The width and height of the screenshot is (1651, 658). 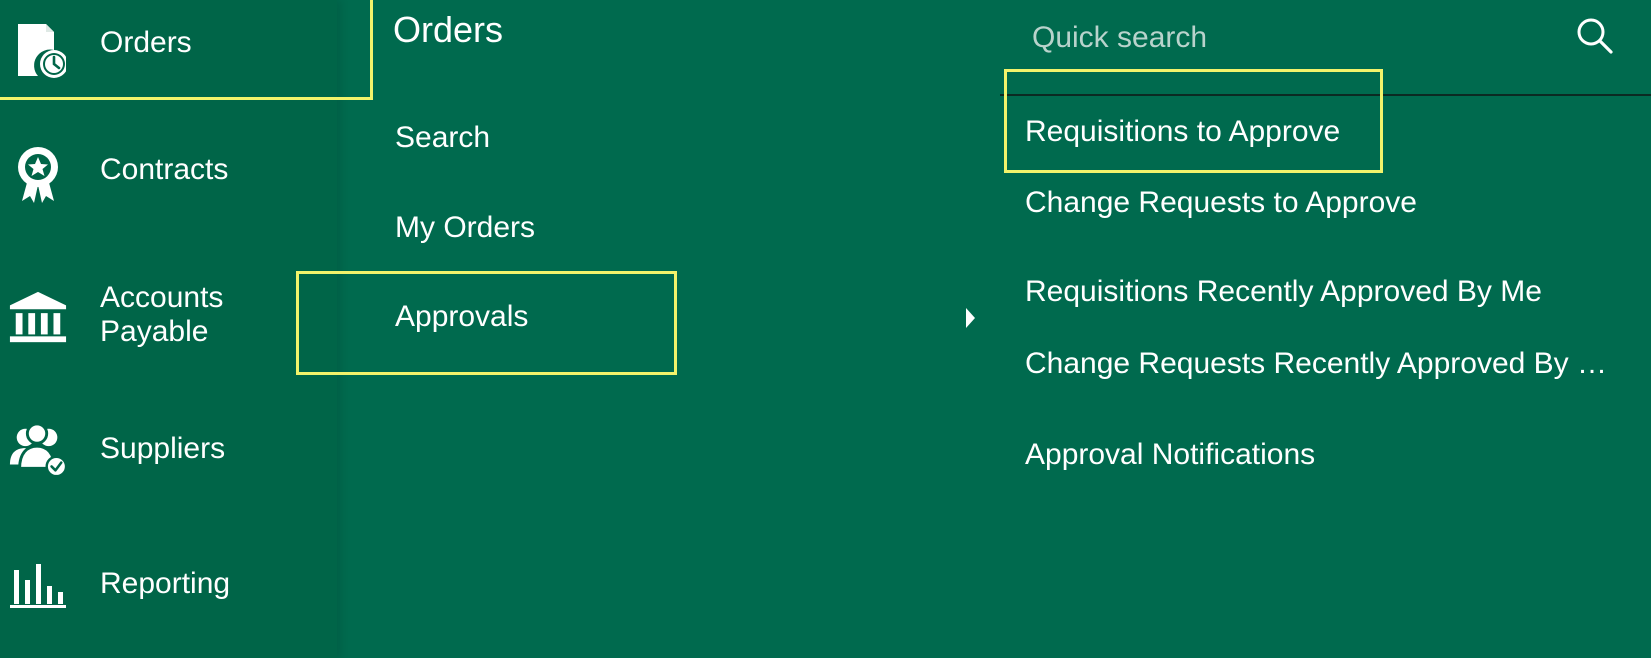 I want to click on suppliers-icon, so click(x=38, y=450).